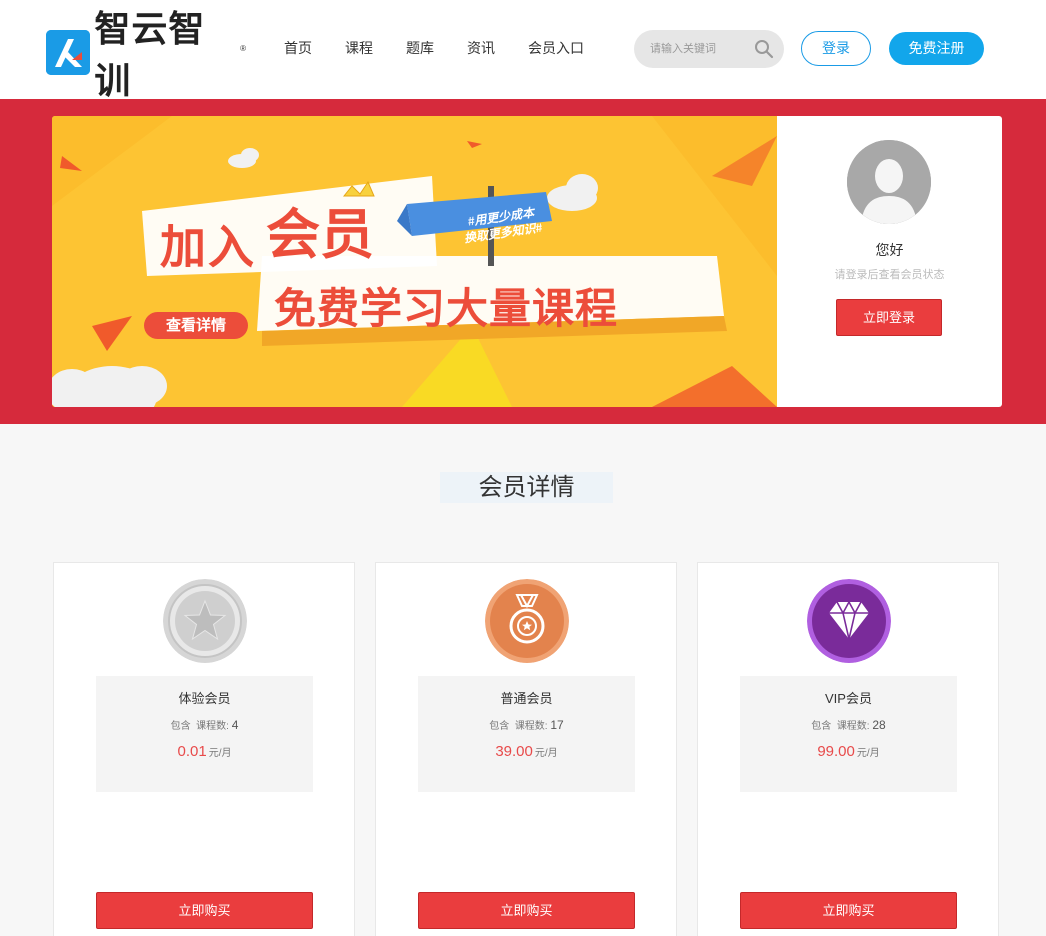  Describe the element at coordinates (481, 48) in the screenshot. I see `nav-news: 资讯` at that location.